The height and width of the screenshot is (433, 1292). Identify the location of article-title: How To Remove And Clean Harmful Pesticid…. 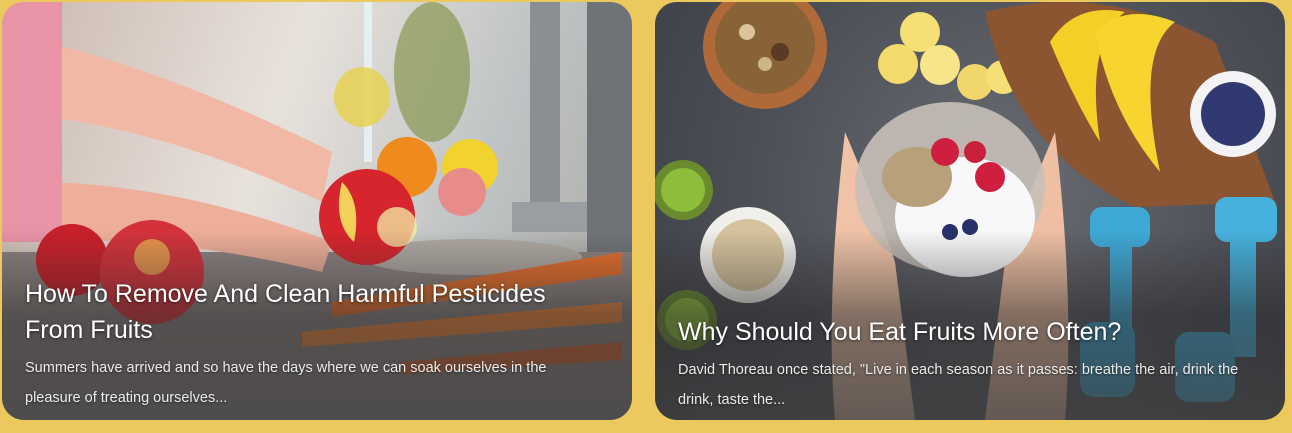
(313, 312).